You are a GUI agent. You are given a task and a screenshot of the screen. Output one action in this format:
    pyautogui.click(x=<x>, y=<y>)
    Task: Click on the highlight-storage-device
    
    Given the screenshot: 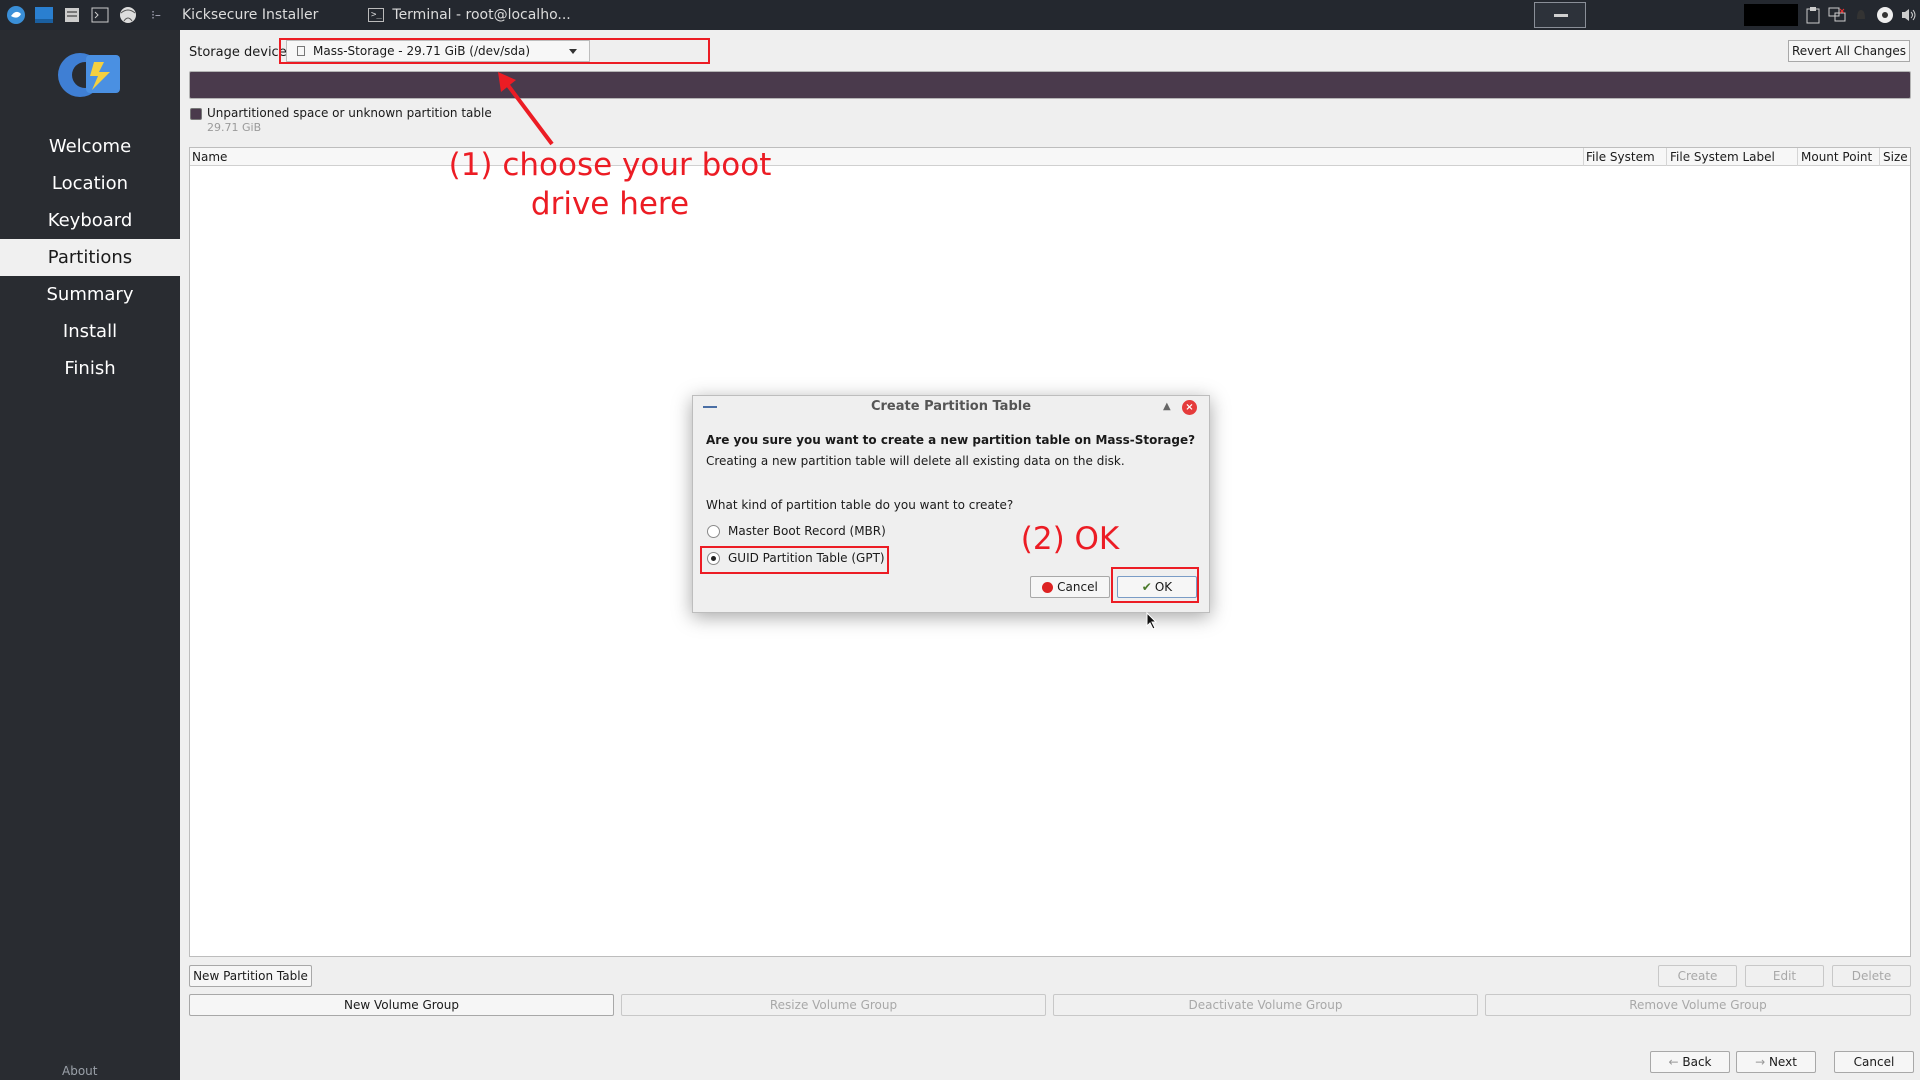 What is the action you would take?
    pyautogui.click(x=494, y=51)
    